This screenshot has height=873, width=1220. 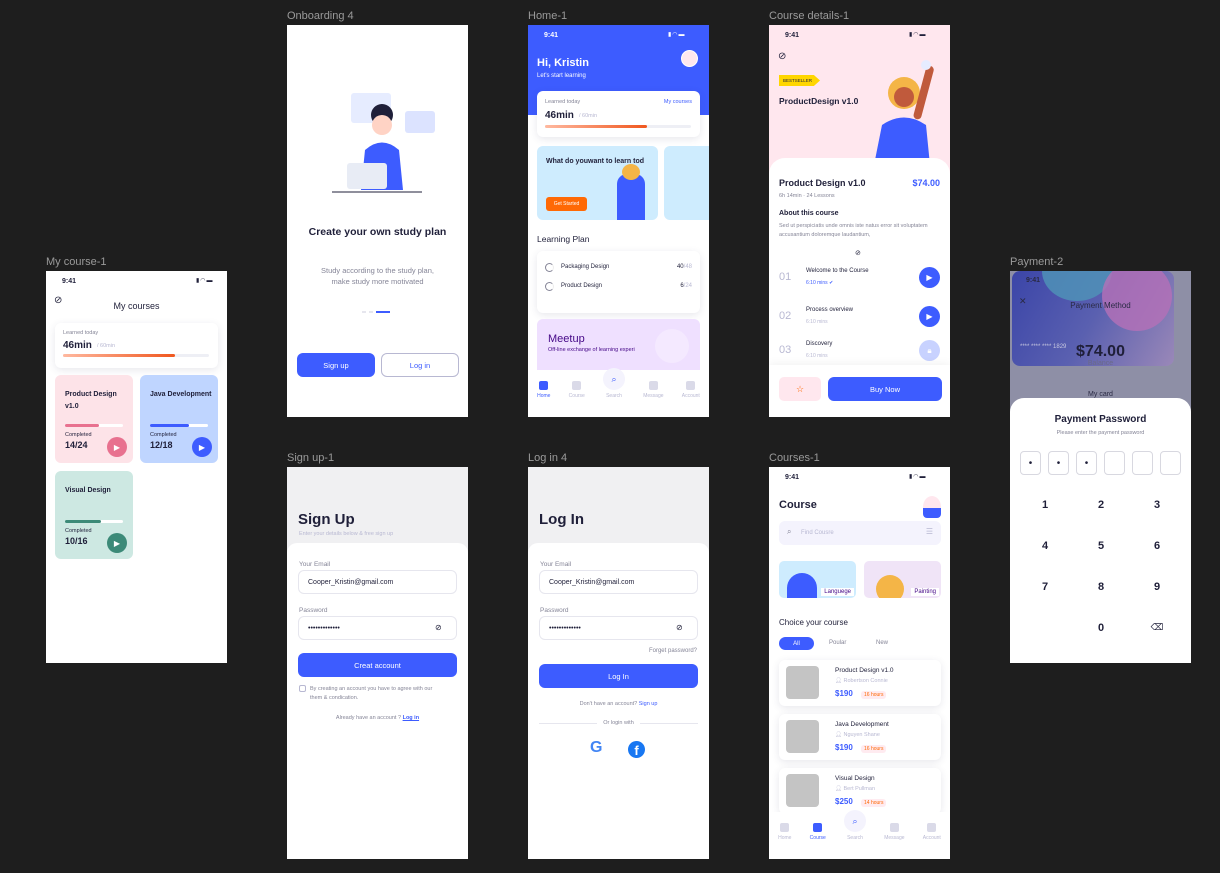 I want to click on forgot-password-link: Forget password?, so click(x=673, y=651).